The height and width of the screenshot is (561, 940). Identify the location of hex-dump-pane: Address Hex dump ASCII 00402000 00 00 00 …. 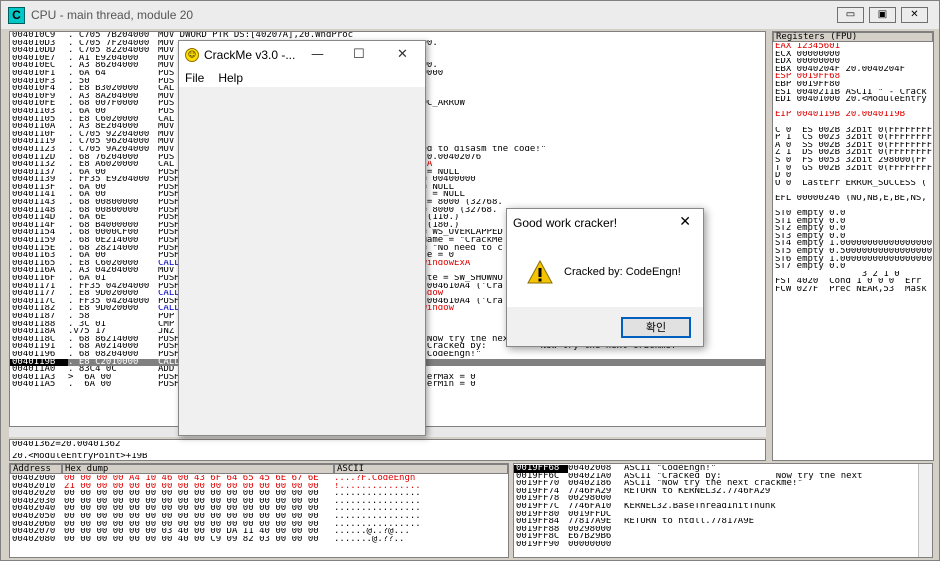
(259, 510).